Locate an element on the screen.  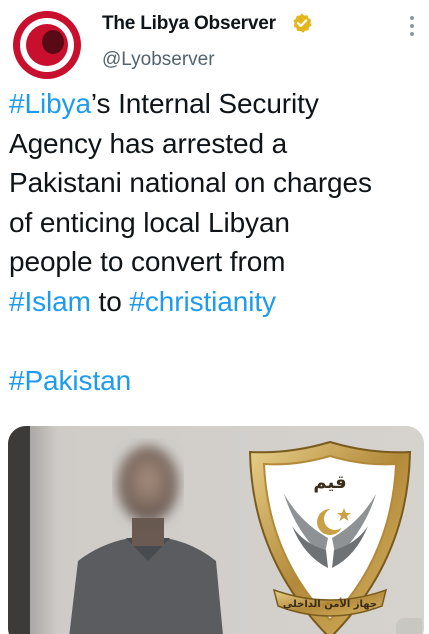
more-options-button is located at coordinates (412, 26).